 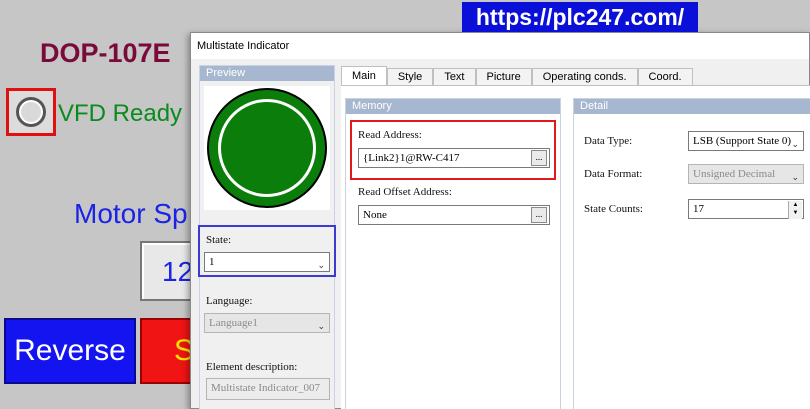 I want to click on state-select: 1 ⌄, so click(x=267, y=262).